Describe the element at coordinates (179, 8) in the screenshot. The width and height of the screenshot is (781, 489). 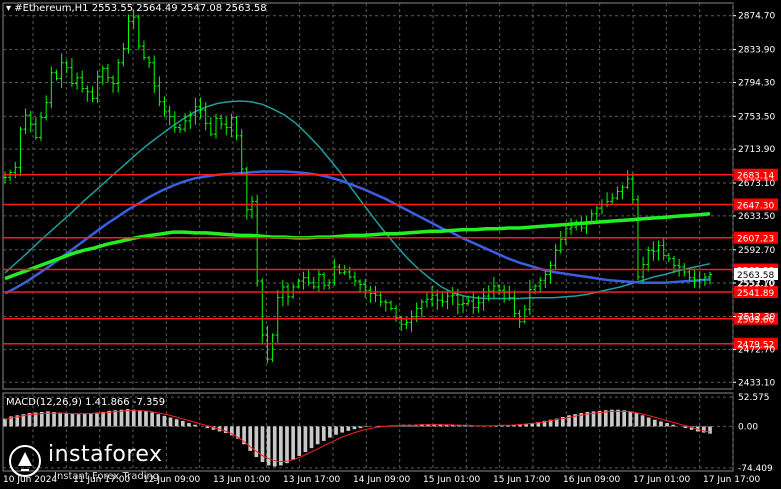
I see `ohlc-values: 2553.55 2564.49 2547.08 2563.58` at that location.